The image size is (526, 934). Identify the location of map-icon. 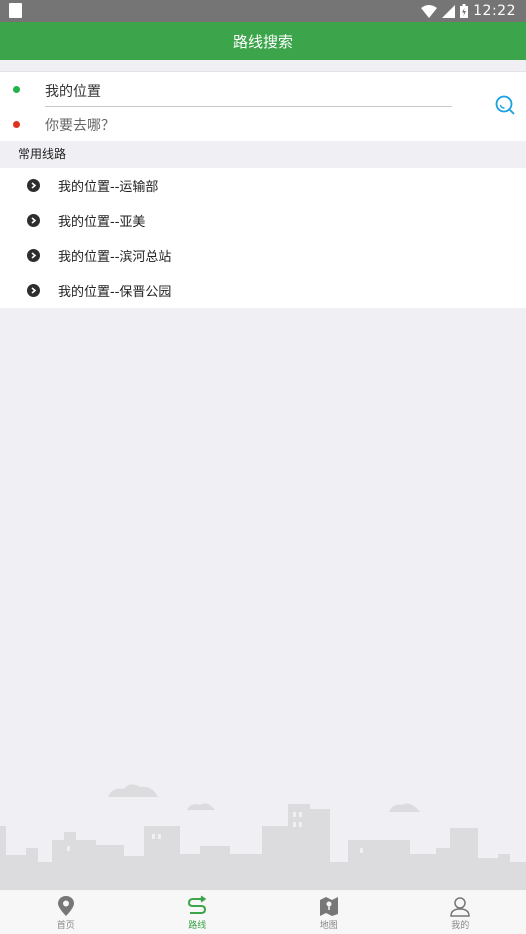
(328, 906).